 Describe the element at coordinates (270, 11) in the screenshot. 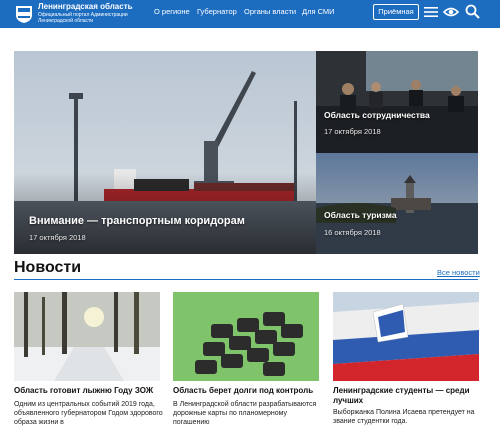

I see `nav-item-authorities: Органы власти` at that location.